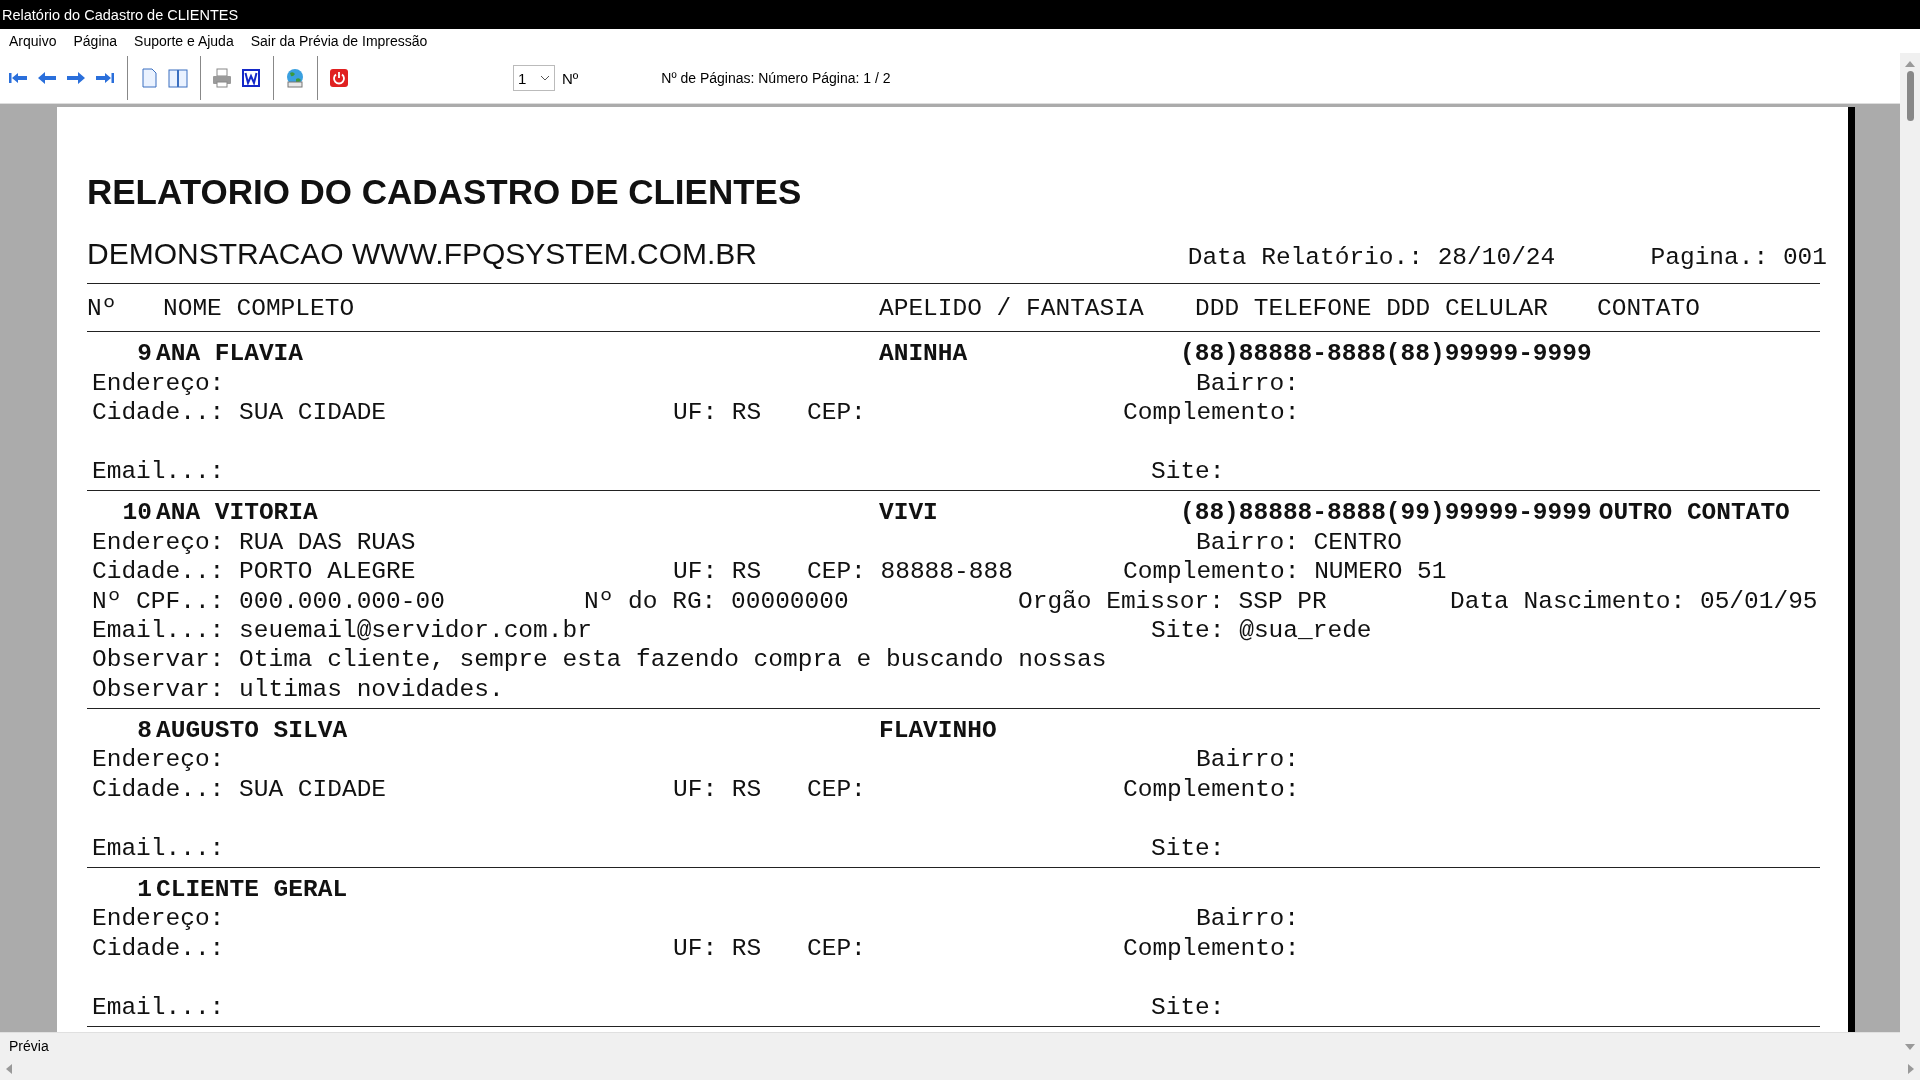 This screenshot has width=1920, height=1080. What do you see at coordinates (1508, 542) in the screenshot?
I see `report-field: Bairro: CENTRO` at bounding box center [1508, 542].